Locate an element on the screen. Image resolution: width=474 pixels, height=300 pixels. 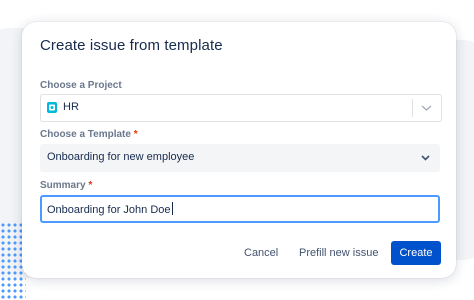
template-selected-value: Onboarding for new employee is located at coordinates (121, 157).